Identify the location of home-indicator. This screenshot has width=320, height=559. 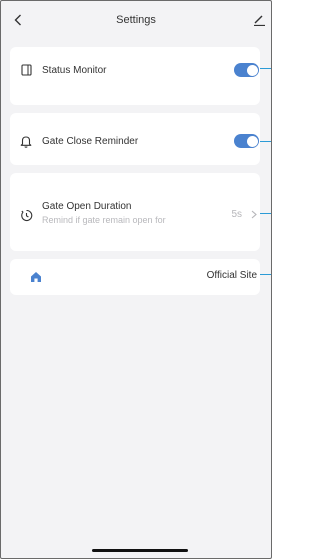
(140, 550).